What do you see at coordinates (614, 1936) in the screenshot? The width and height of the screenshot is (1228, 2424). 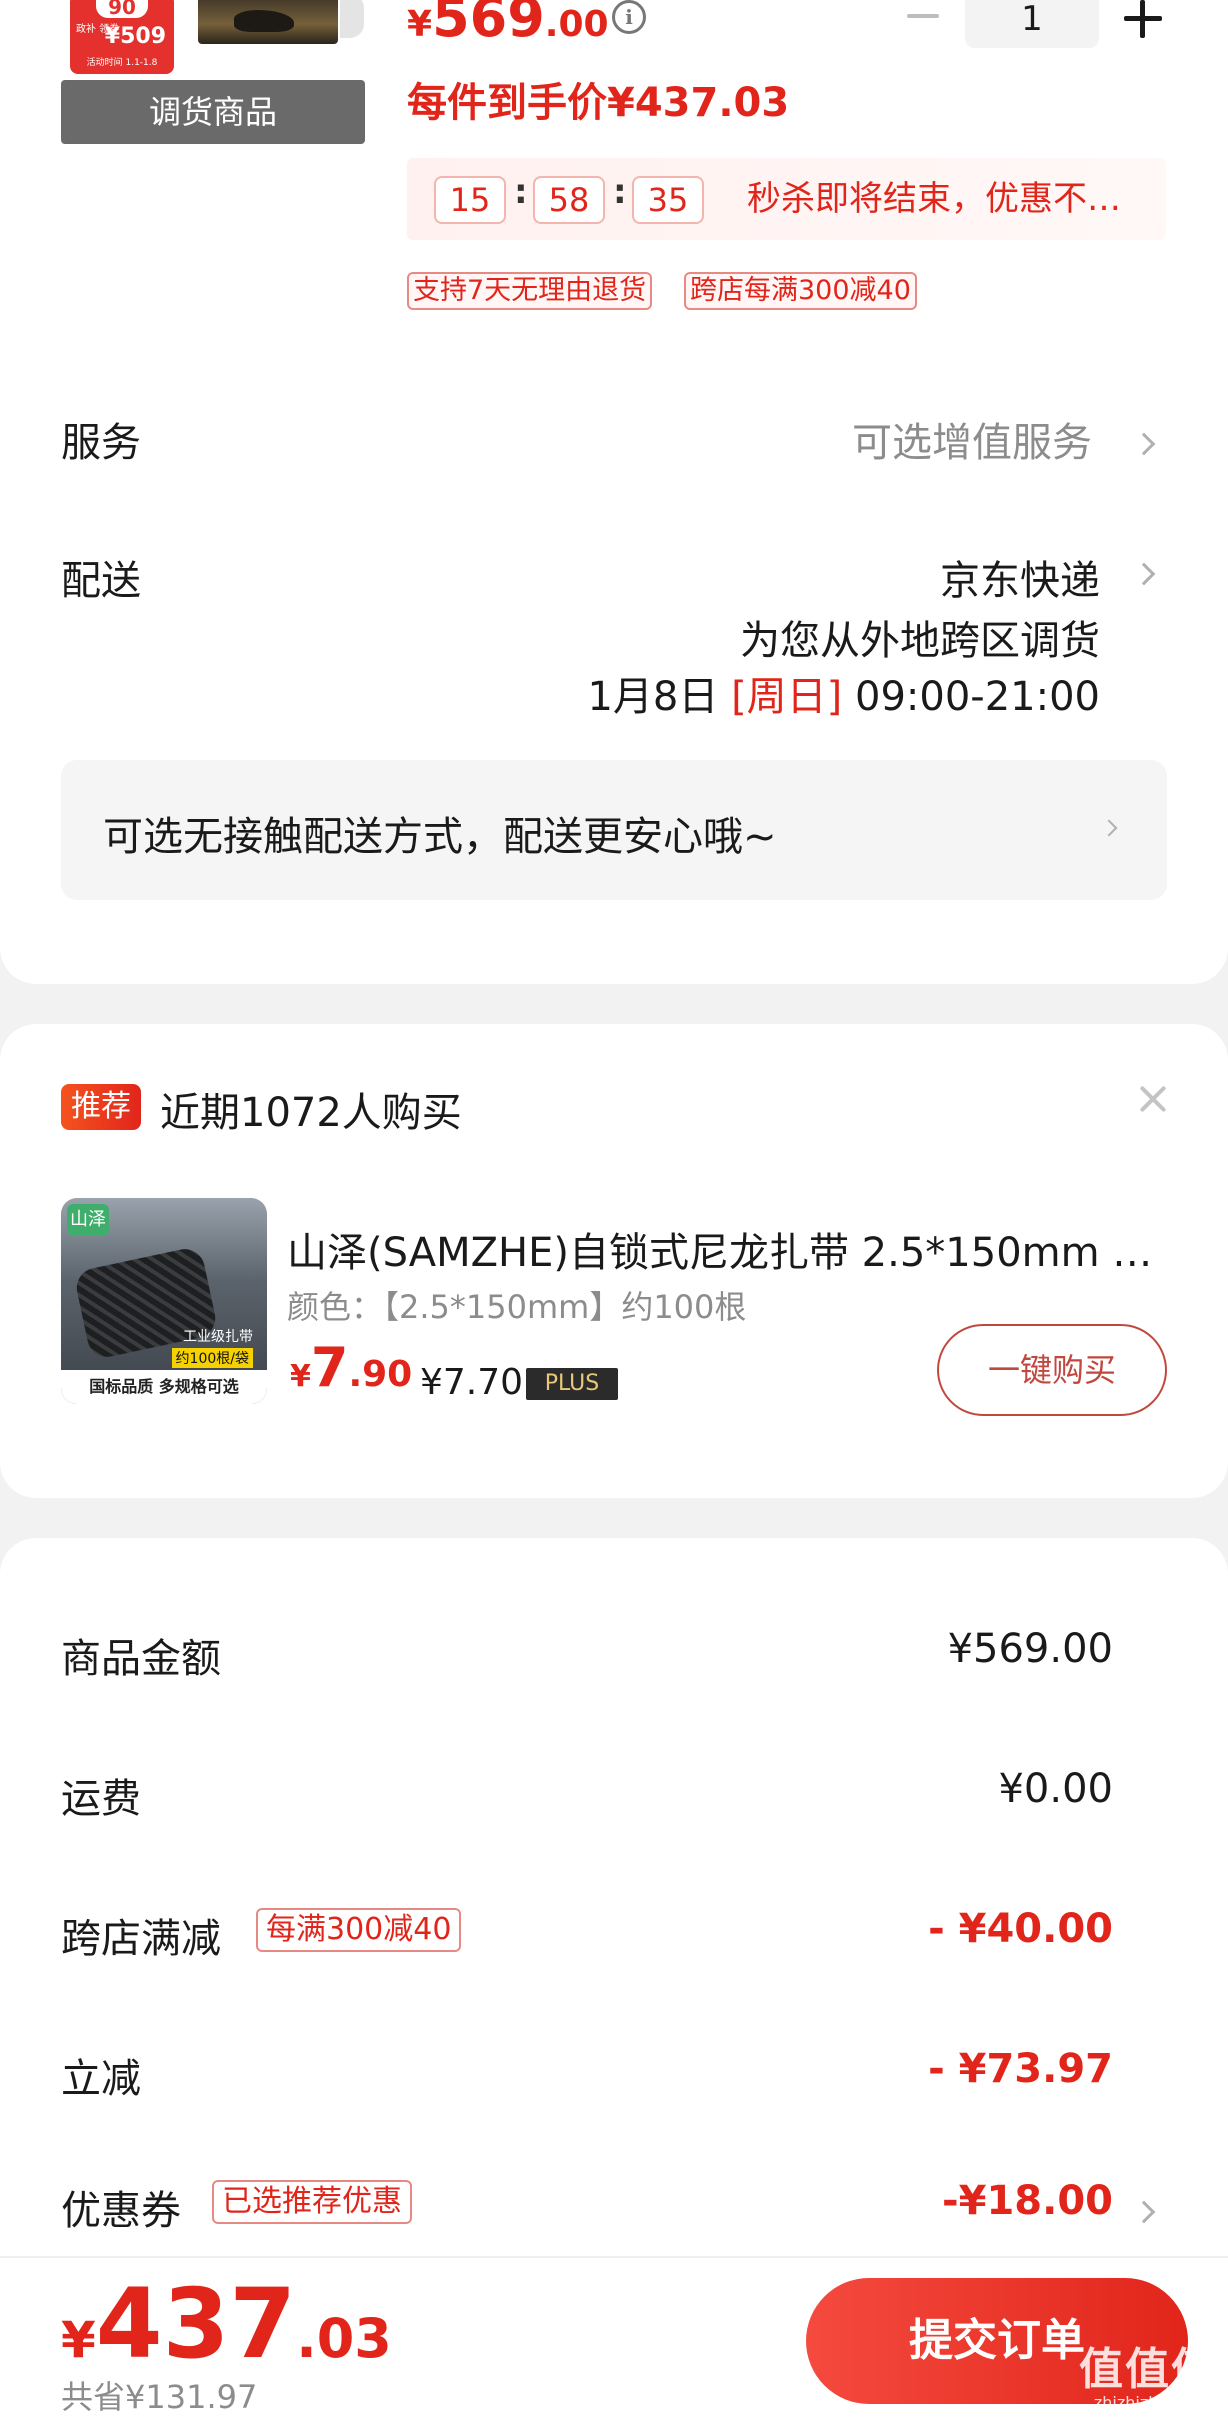 I see `summary-row-cross-store: 跨店满减 每满300减40 - ¥40.00` at bounding box center [614, 1936].